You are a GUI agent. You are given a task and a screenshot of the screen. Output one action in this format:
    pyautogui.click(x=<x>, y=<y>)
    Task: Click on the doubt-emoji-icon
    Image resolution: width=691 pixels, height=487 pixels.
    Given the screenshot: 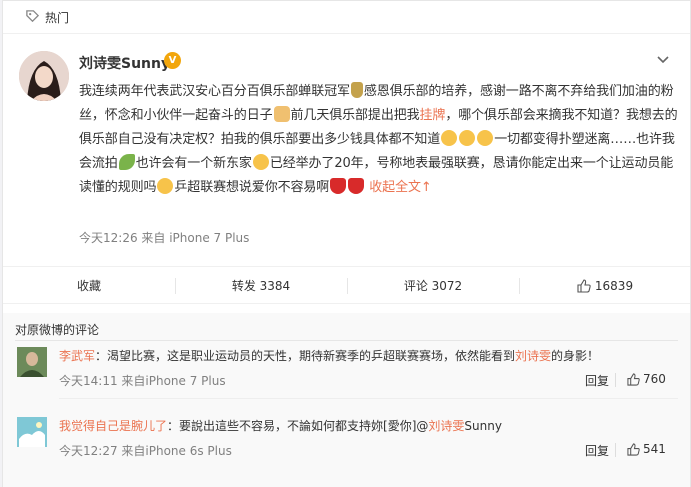 What is the action you would take?
    pyautogui.click(x=165, y=186)
    